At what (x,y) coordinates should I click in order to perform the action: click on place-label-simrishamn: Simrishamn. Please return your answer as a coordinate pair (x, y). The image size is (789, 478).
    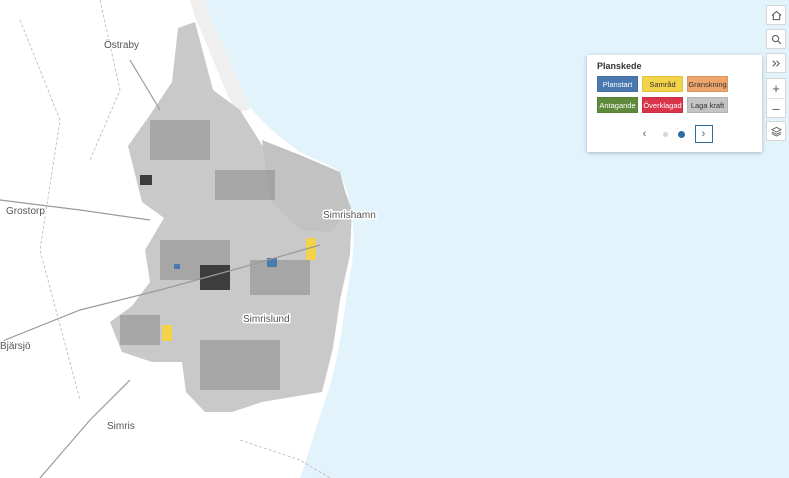
    Looking at the image, I should click on (349, 215).